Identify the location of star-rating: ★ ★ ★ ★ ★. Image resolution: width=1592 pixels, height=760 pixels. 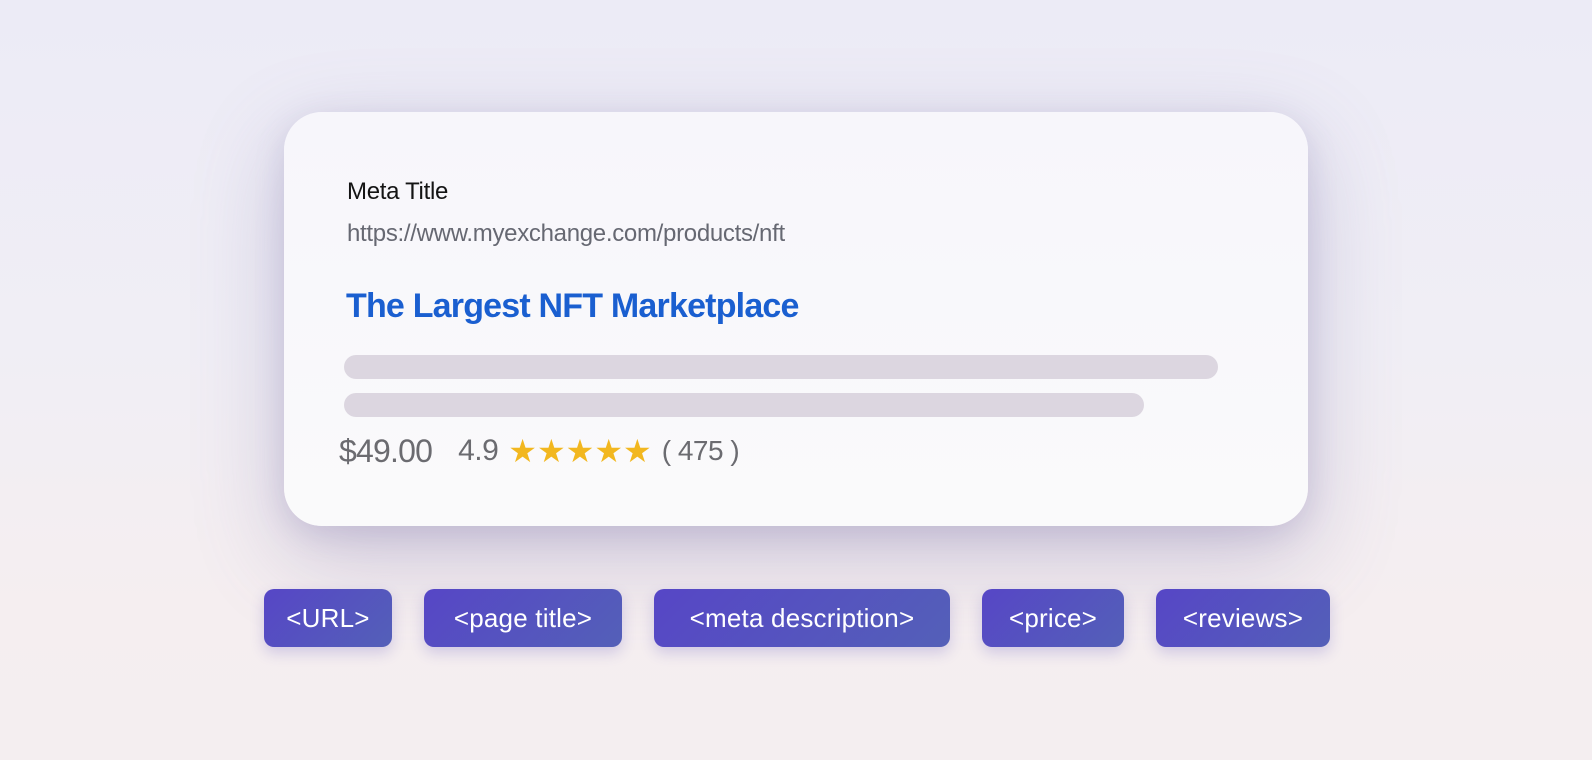
(579, 451).